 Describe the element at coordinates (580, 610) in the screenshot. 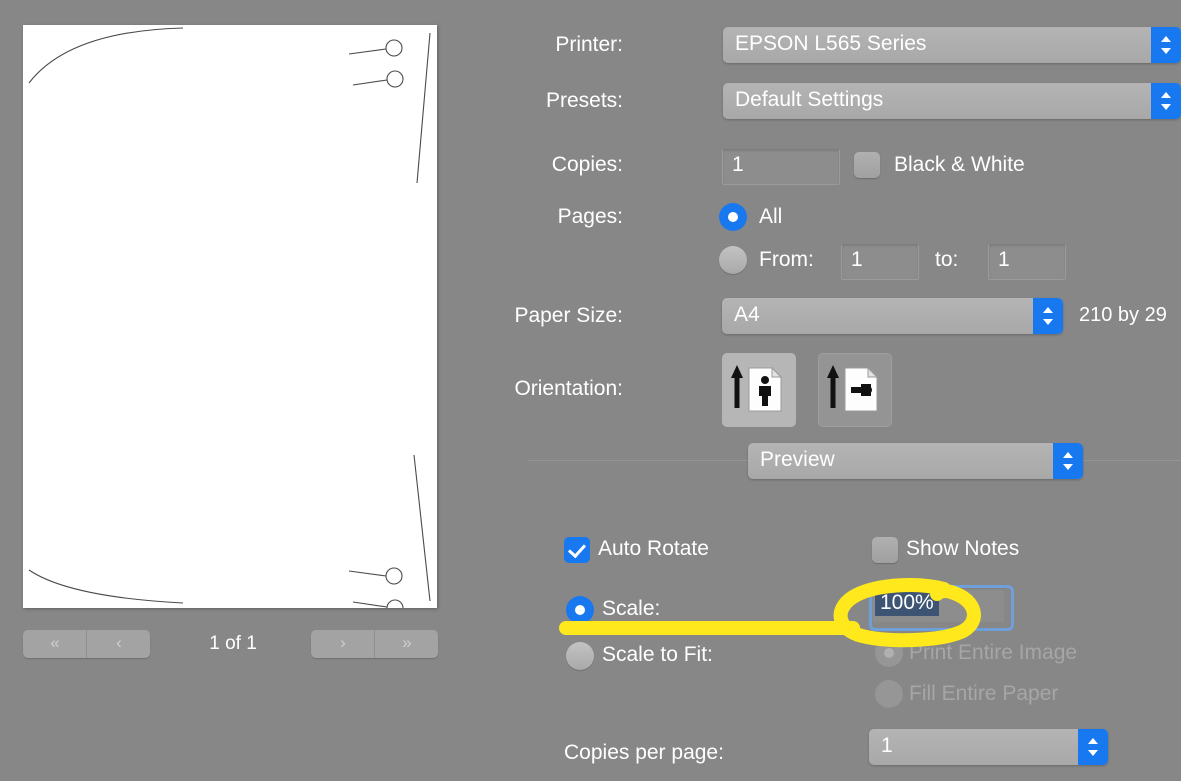

I see `scale-radio` at that location.